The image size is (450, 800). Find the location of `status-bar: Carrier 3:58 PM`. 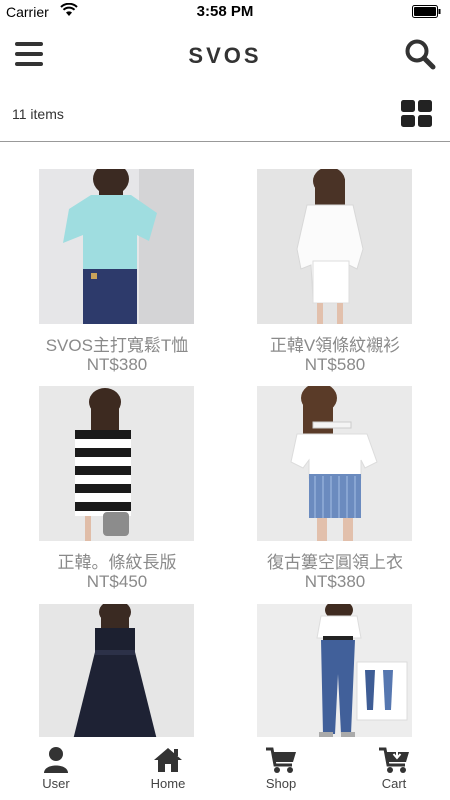

status-bar: Carrier 3:58 PM is located at coordinates (225, 12).